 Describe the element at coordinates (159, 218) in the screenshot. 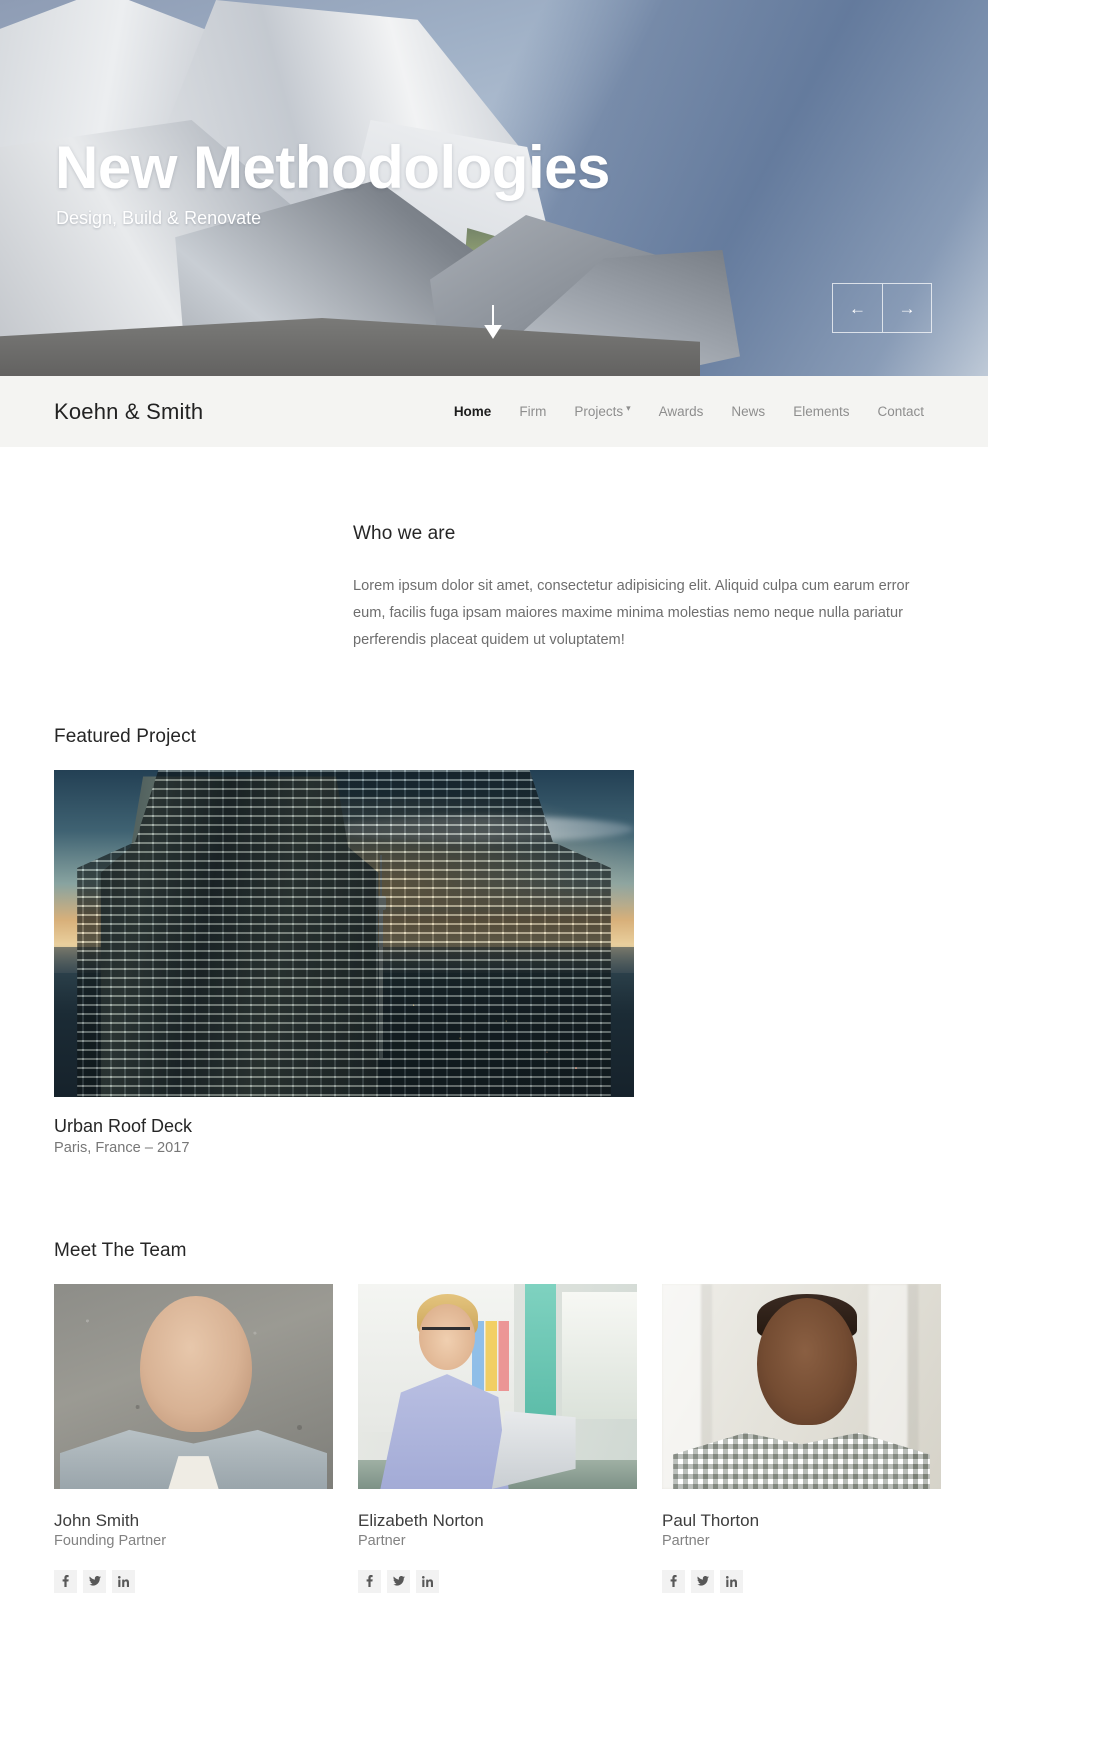

I see `hero-subtitle: Design, Build & Renovate` at that location.